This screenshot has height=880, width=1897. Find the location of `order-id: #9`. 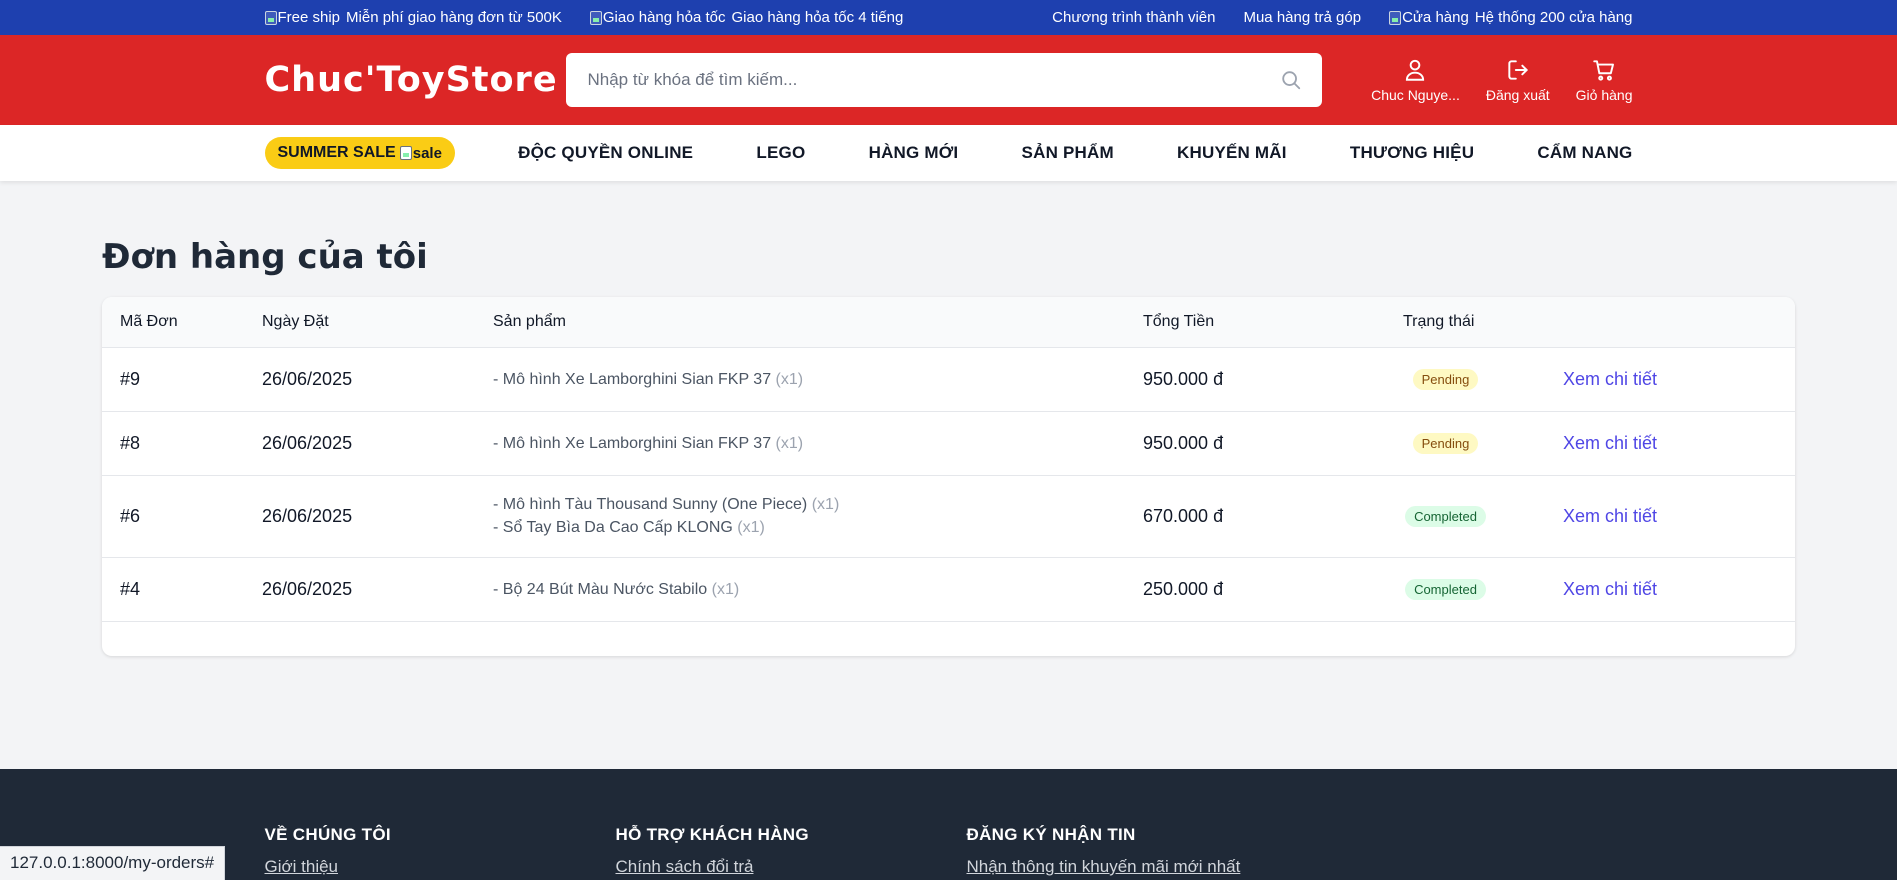

order-id: #9 is located at coordinates (182, 379).